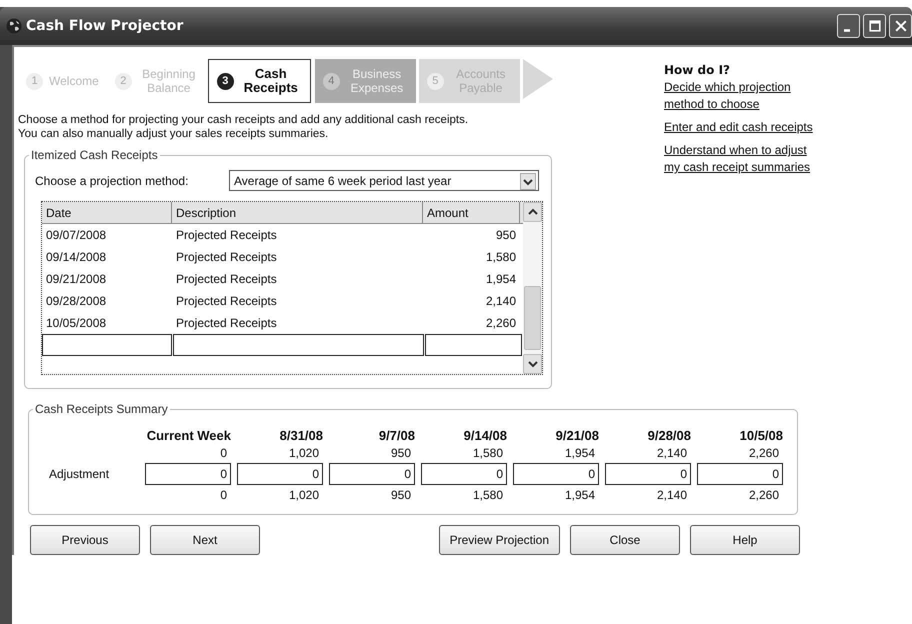 Image resolution: width=912 pixels, height=624 pixels. I want to click on step-number: 3, so click(225, 81).